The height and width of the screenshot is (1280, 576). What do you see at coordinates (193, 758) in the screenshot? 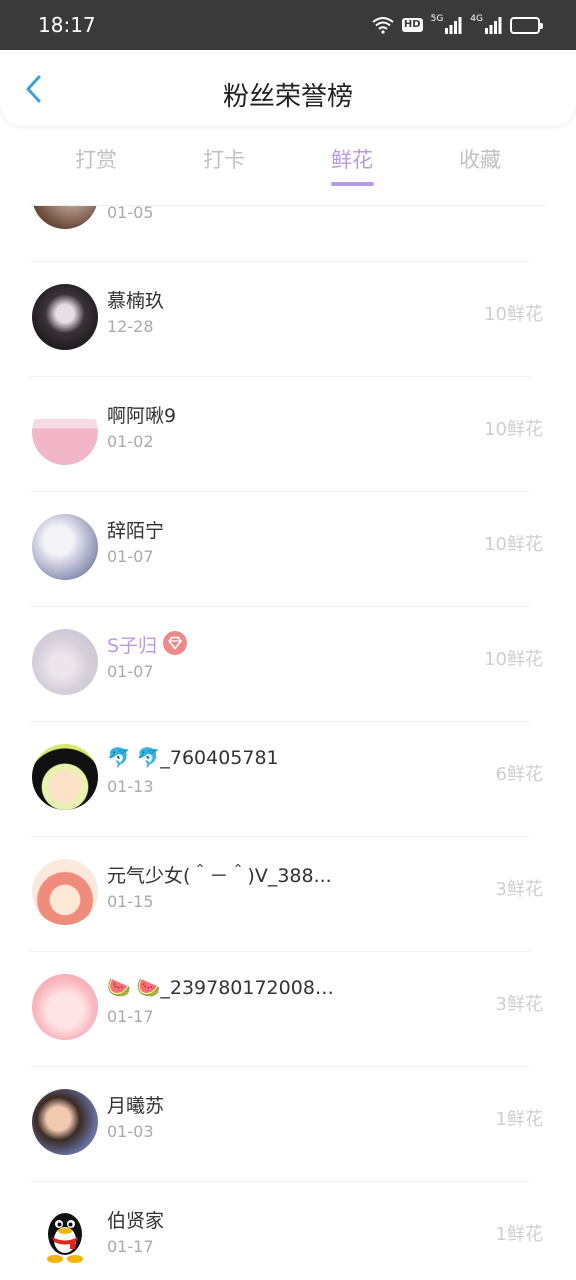
I see `fan-name: 🐬 🐬_760405781` at bounding box center [193, 758].